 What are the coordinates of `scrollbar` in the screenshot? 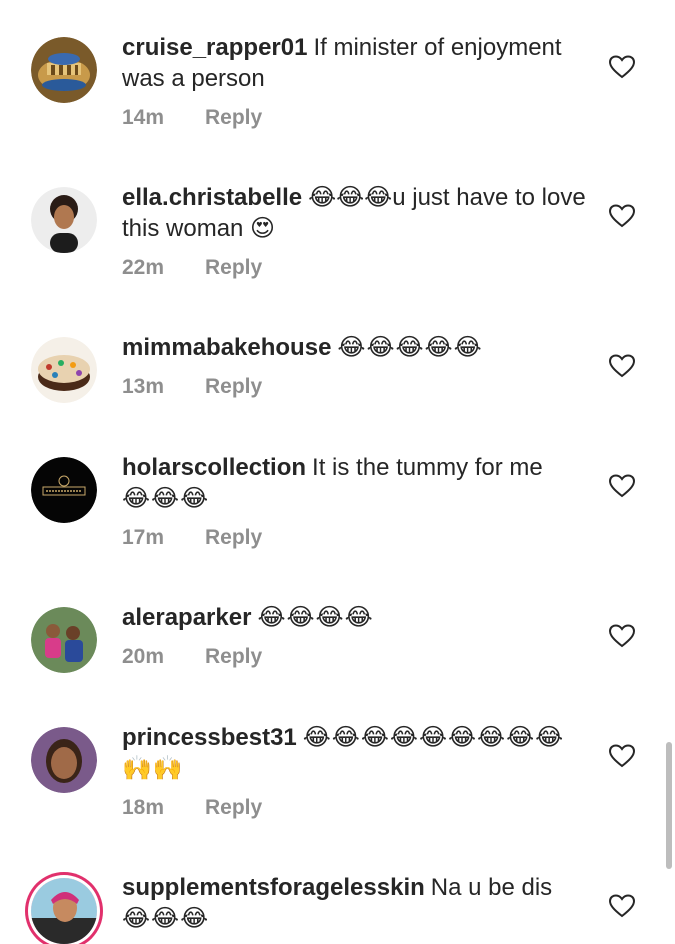 It's located at (669, 805).